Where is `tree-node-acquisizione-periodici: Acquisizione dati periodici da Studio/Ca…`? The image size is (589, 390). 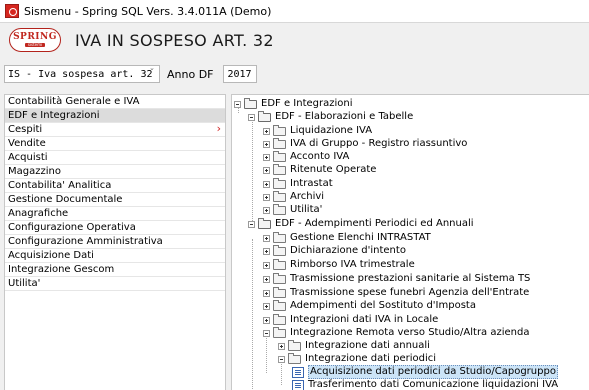 tree-node-acquisizione-periodici: Acquisizione dati periodici da Studio/Ca… is located at coordinates (425, 372).